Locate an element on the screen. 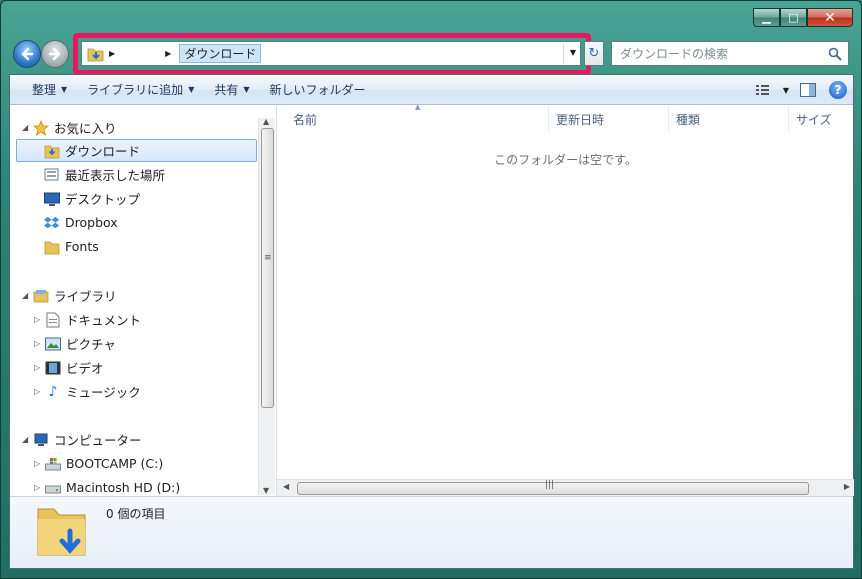  command-bar: 整理 ▼ ライブラリに追加 ▼ 共有 ▼ 新しいフォルダー ▼ ? is located at coordinates (431, 90).